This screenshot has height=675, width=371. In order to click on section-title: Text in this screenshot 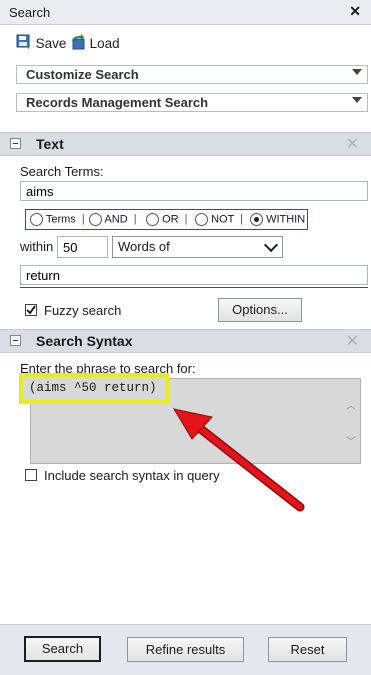, I will do `click(50, 144)`.